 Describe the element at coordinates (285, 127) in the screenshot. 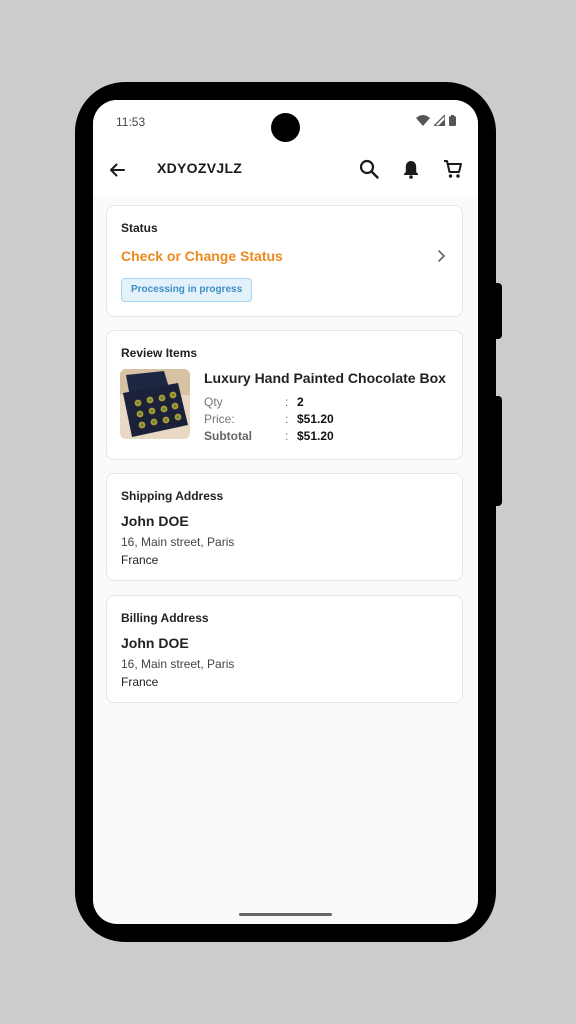

I see `front-camera` at that location.